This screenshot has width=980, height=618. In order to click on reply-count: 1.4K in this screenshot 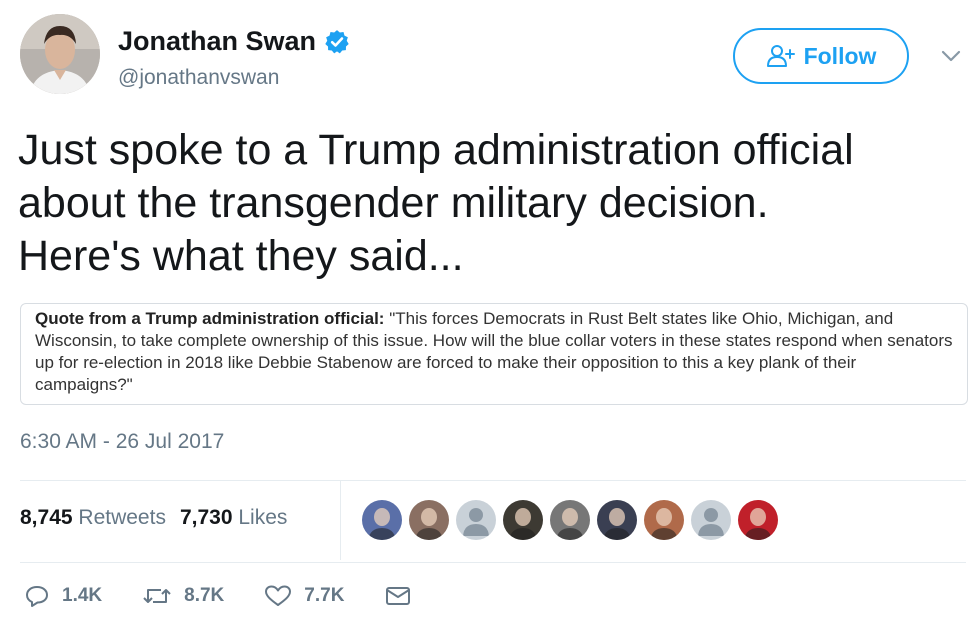, I will do `click(82, 595)`.